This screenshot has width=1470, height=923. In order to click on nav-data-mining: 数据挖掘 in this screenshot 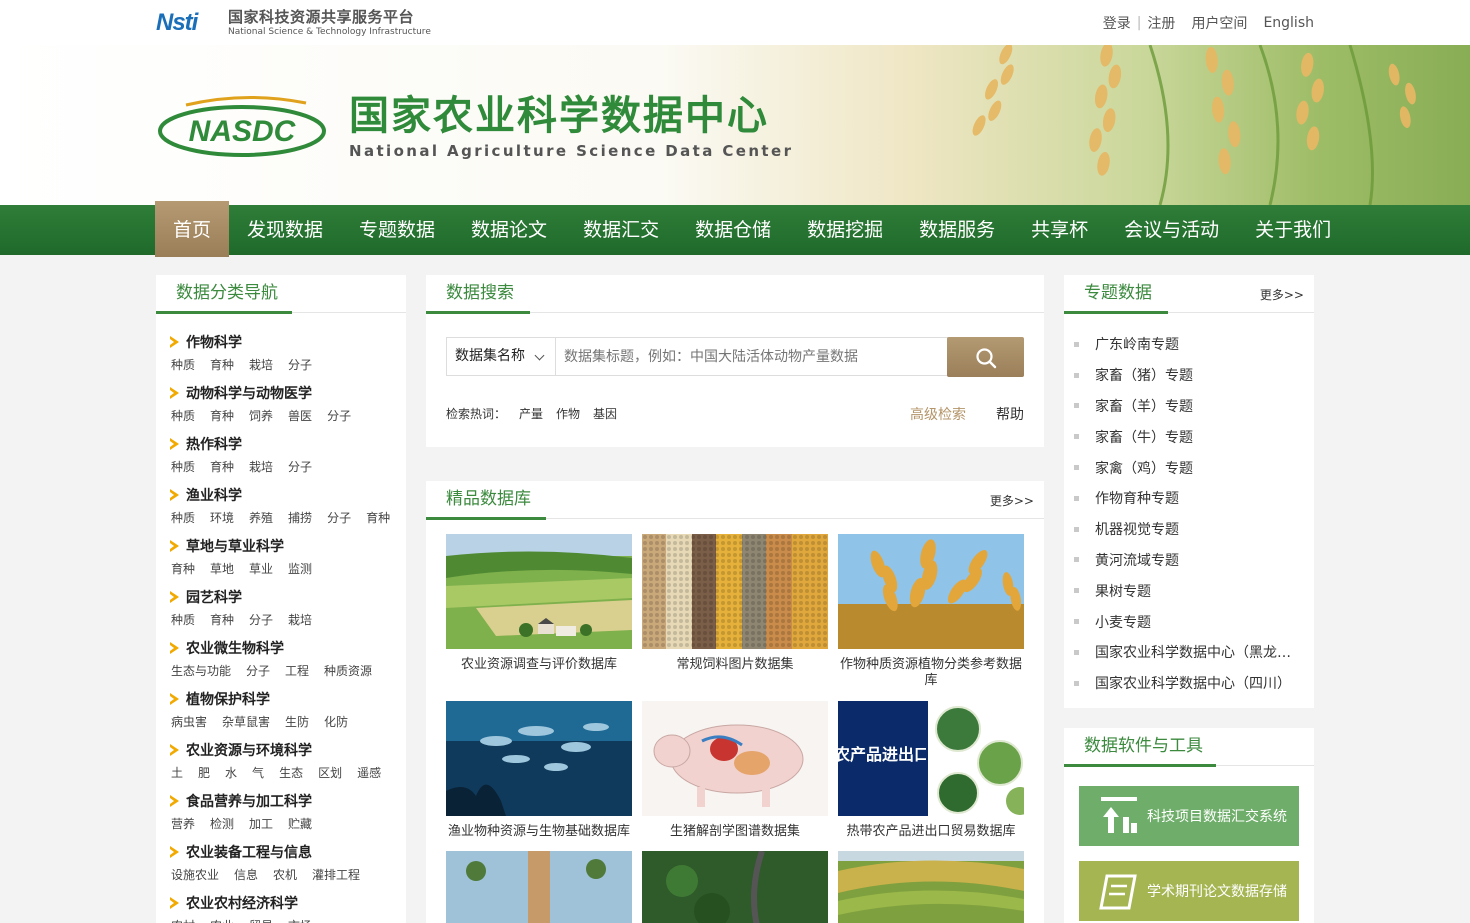, I will do `click(845, 230)`.